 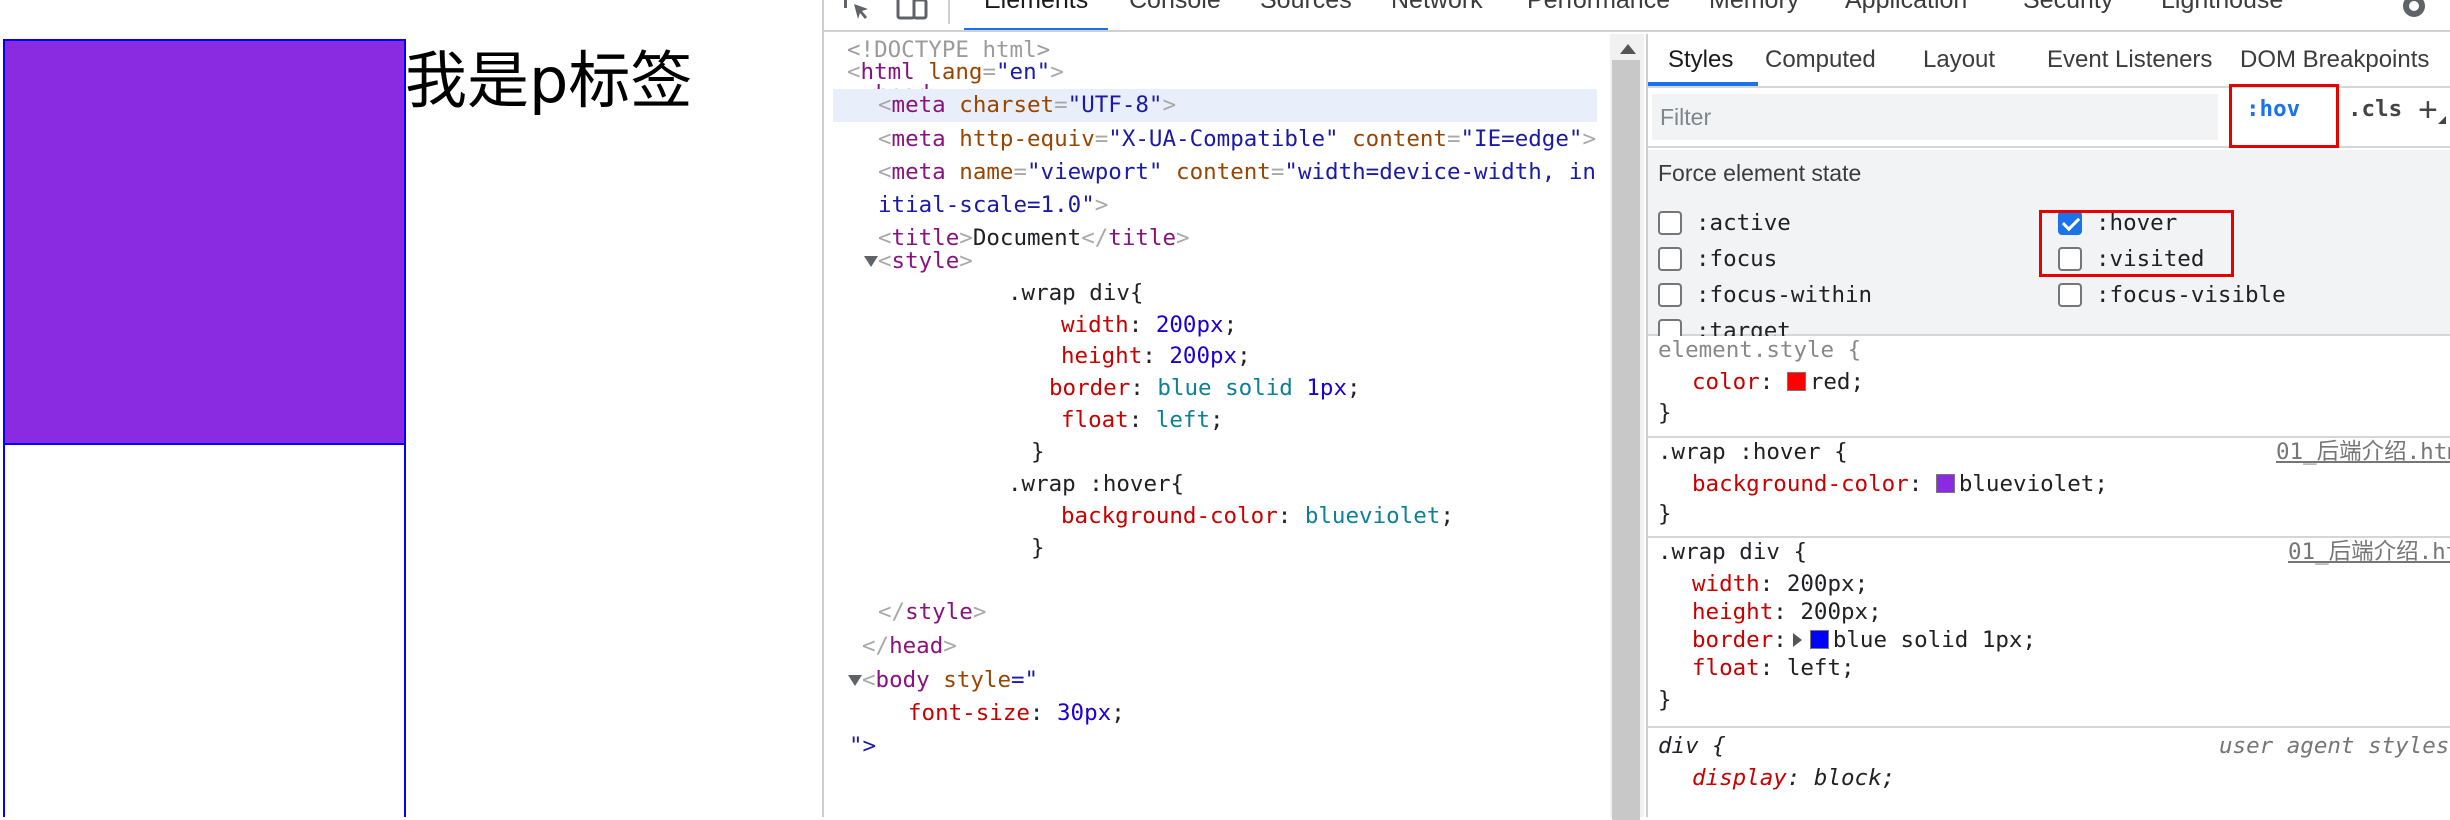 I want to click on css-line-selector-2: .wrap :hover{, so click(x=1096, y=484).